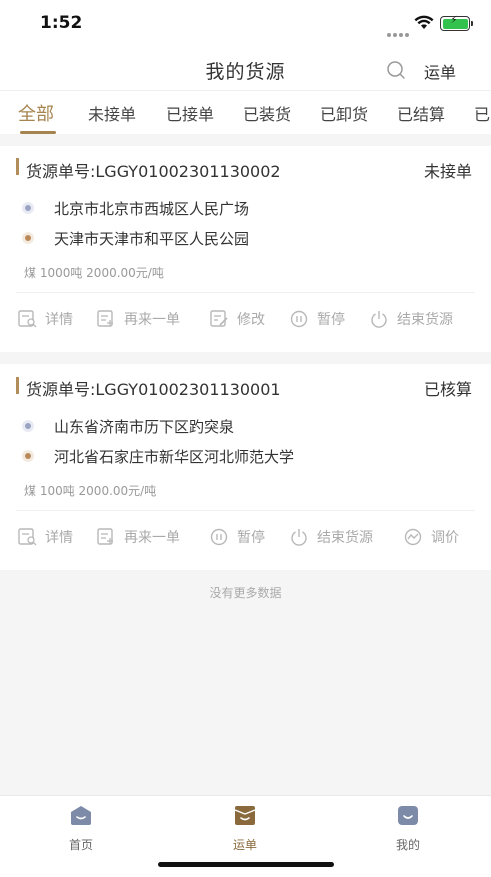 The height and width of the screenshot is (877, 491). I want to click on order-status: 已核算, so click(447, 389).